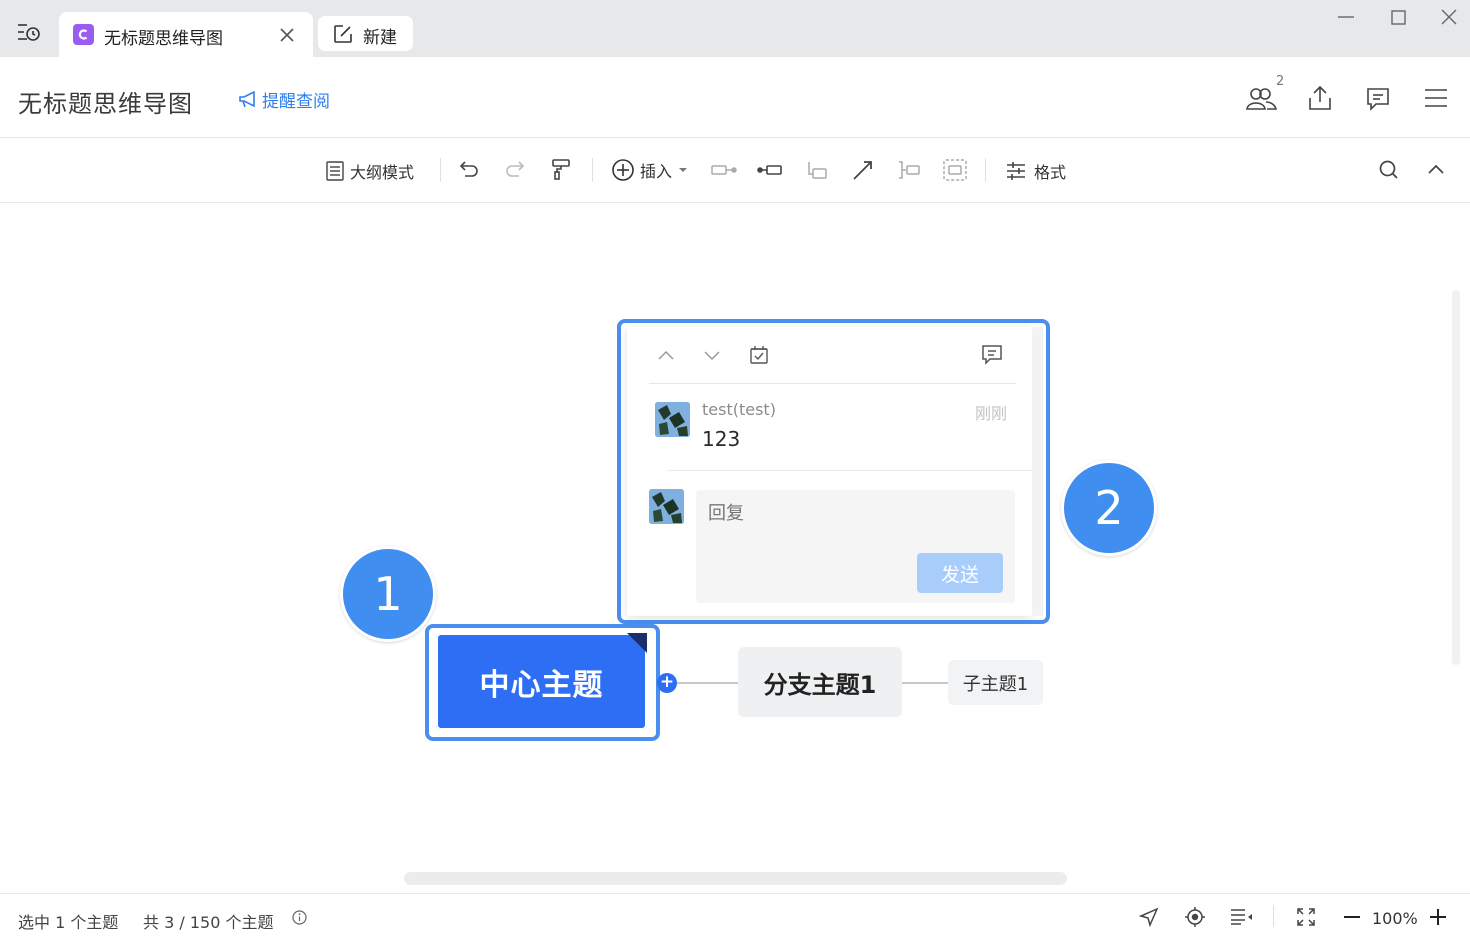 This screenshot has height=942, width=1470. I want to click on topic-count-status: 共 3 / 150 个主题, so click(208, 922).